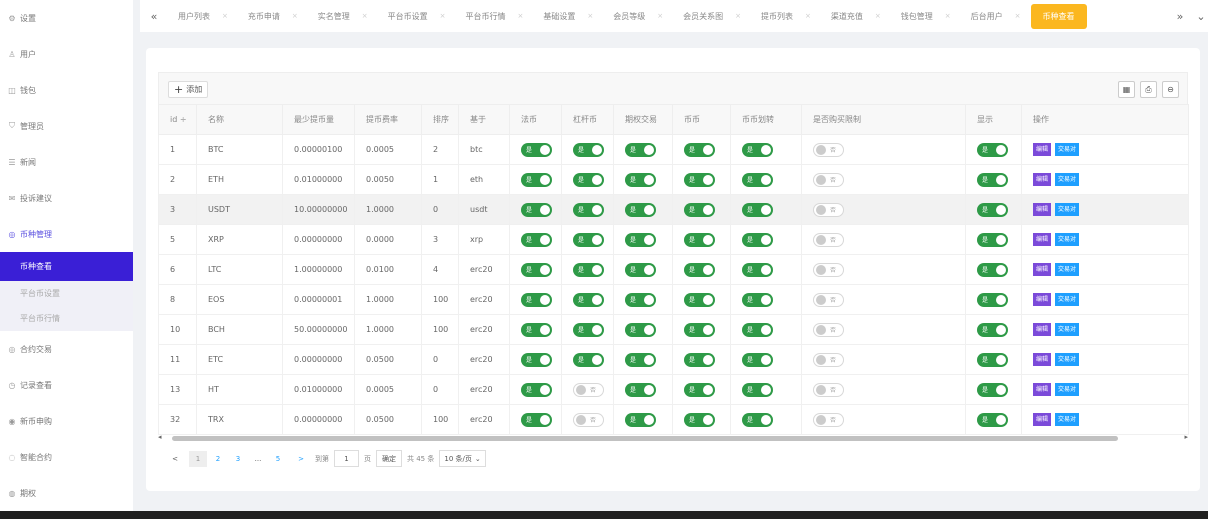  I want to click on submenu-item-currency-view: 币种查看, so click(66, 266).